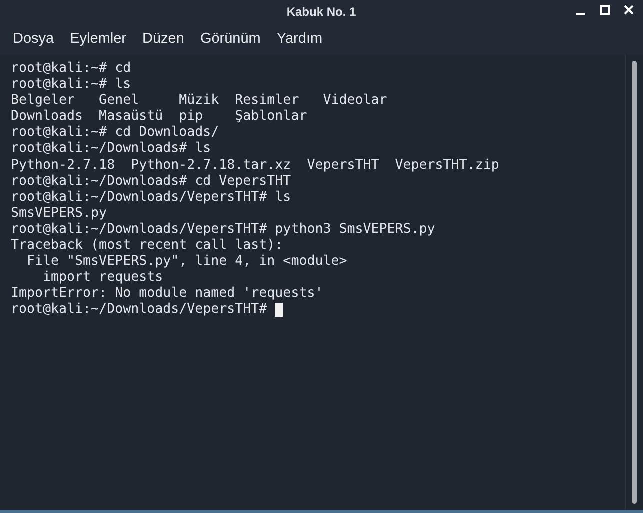 The width and height of the screenshot is (643, 513). What do you see at coordinates (115, 133) in the screenshot?
I see `terminal-line: root@kali:~# cd Downloads/` at bounding box center [115, 133].